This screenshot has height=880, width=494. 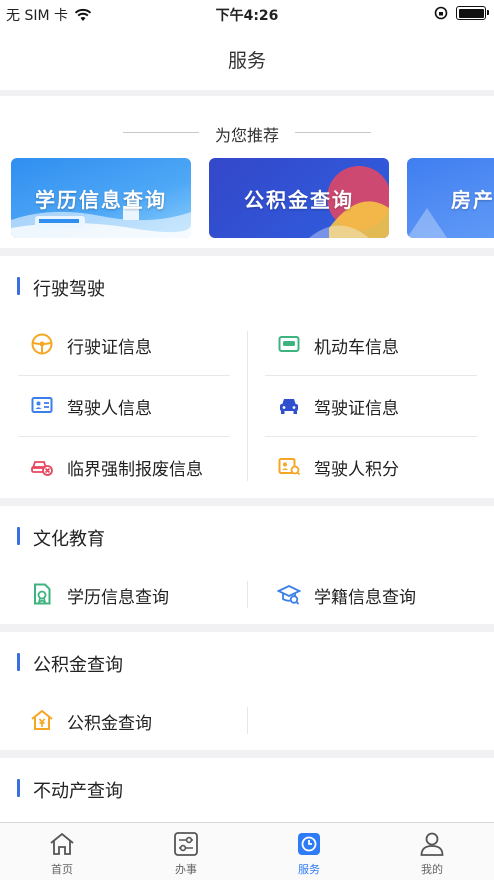 What do you see at coordinates (186, 869) in the screenshot?
I see `tab-label: 办事` at bounding box center [186, 869].